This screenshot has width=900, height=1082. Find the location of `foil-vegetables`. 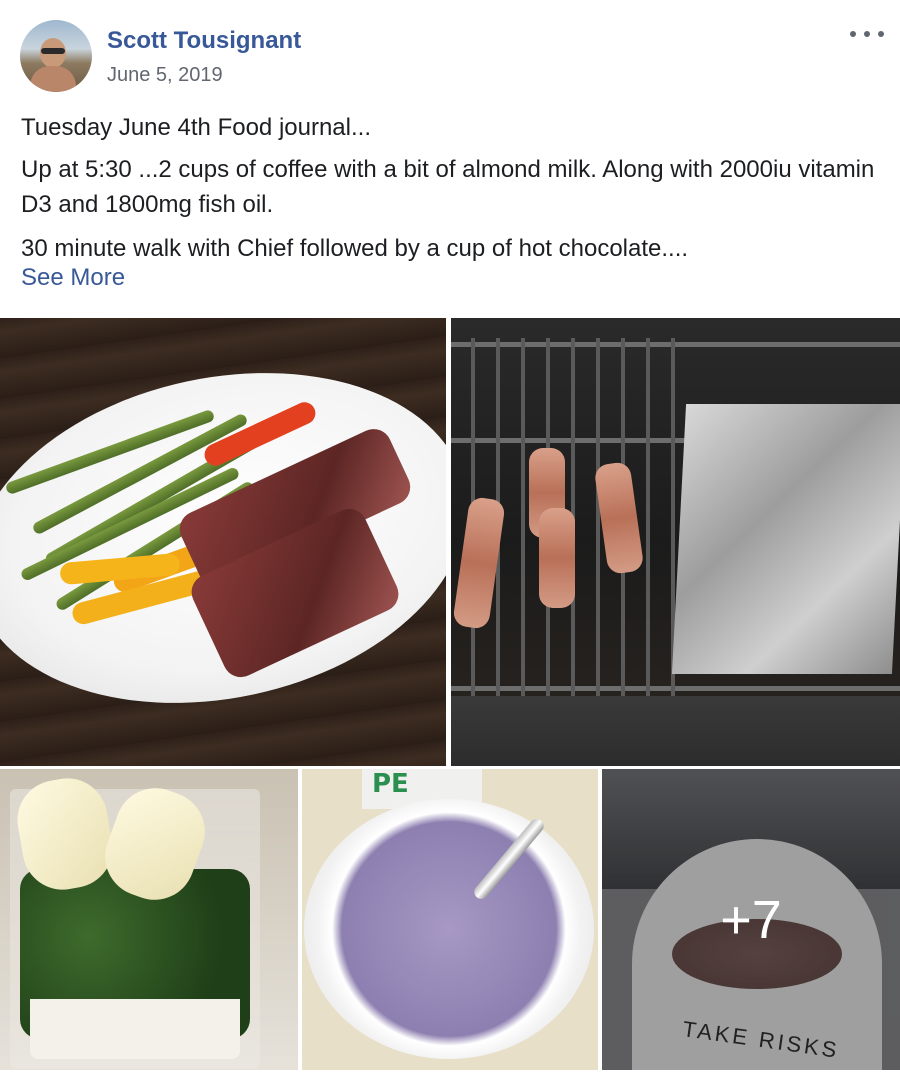

foil-vegetables is located at coordinates (785, 539).